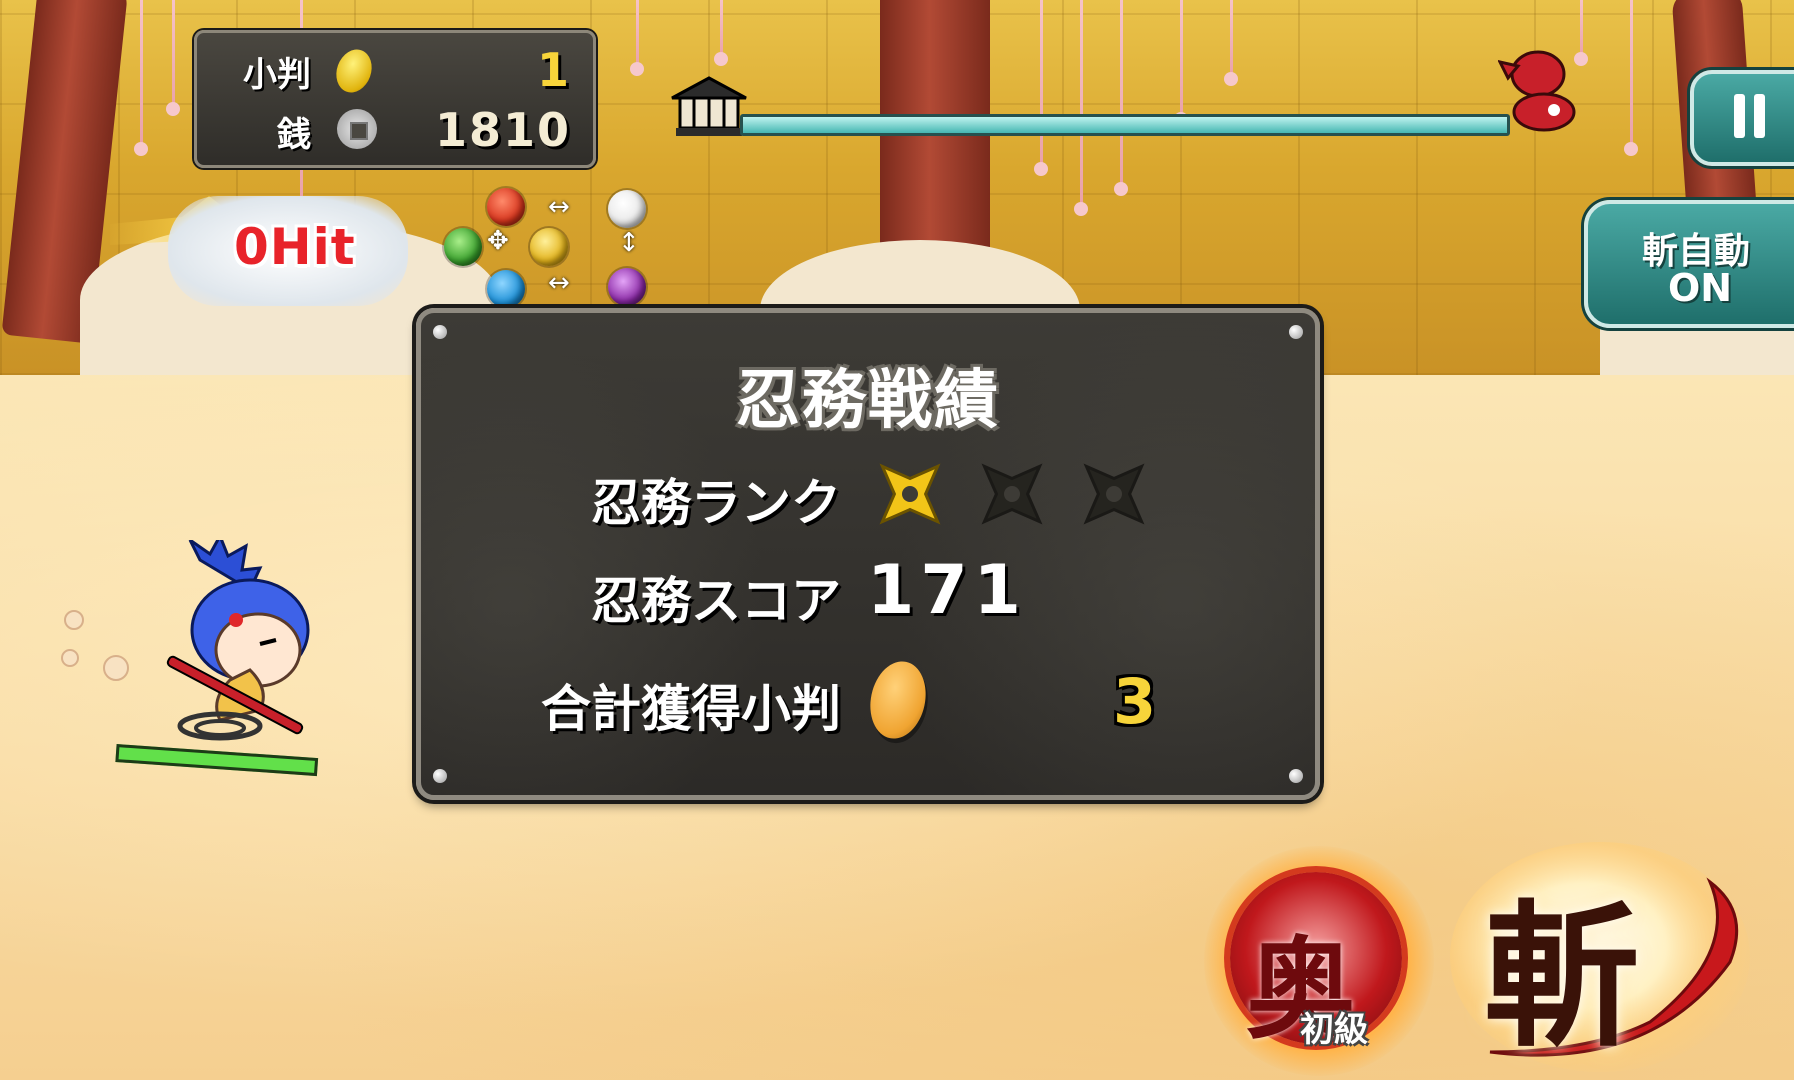 The image size is (1794, 1080). What do you see at coordinates (868, 401) in the screenshot?
I see `result-title: 忍務戦績` at bounding box center [868, 401].